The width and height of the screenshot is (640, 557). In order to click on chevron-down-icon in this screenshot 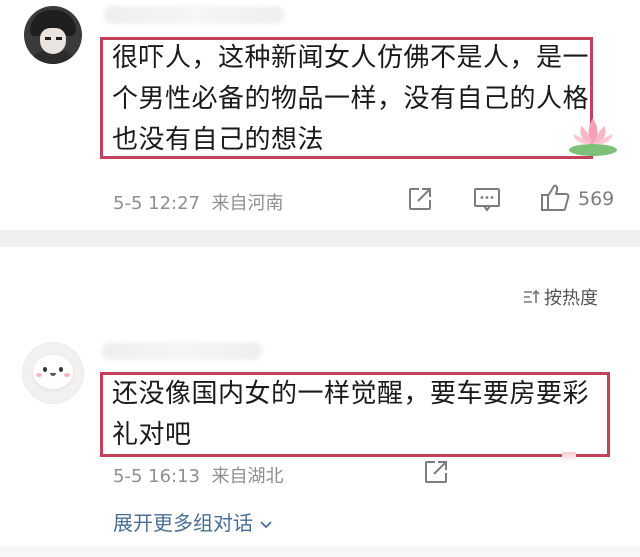, I will do `click(266, 524)`.